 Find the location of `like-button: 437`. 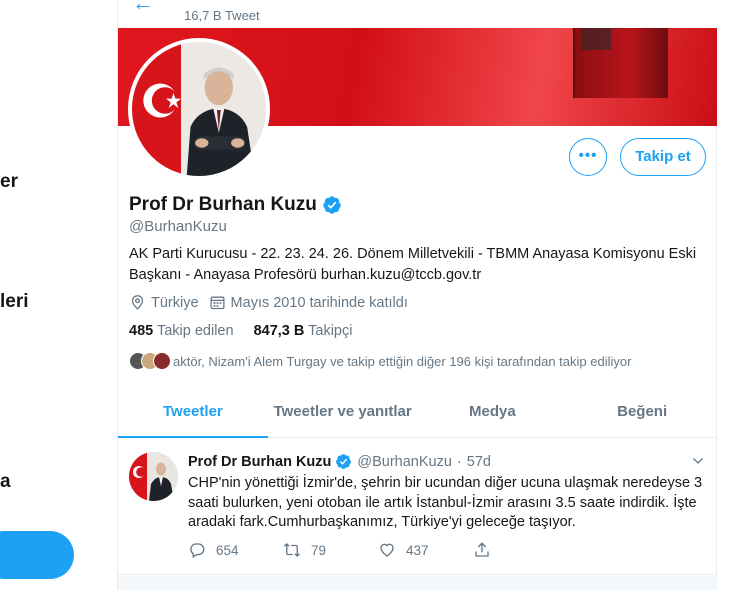

like-button: 437 is located at coordinates (425, 550).